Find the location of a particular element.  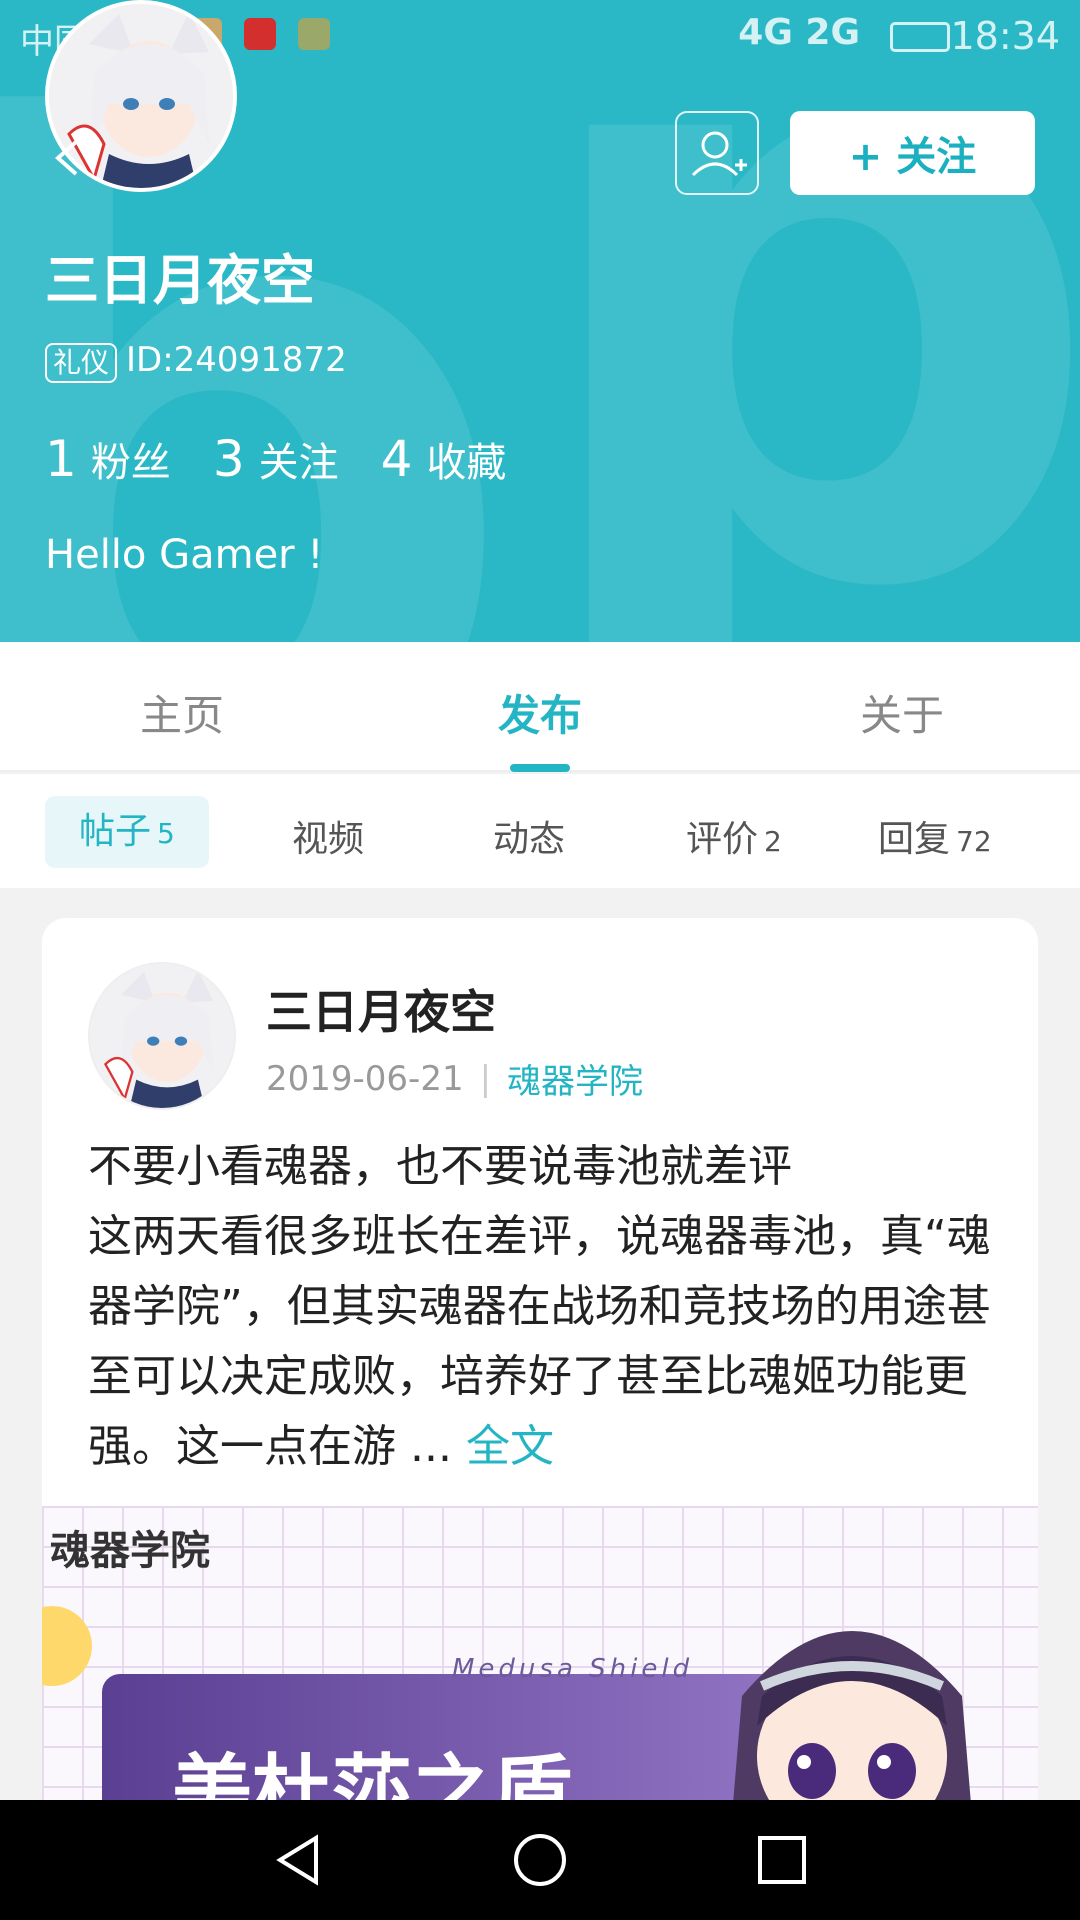

stat-followers: 1 粉丝 is located at coordinates (108, 459).